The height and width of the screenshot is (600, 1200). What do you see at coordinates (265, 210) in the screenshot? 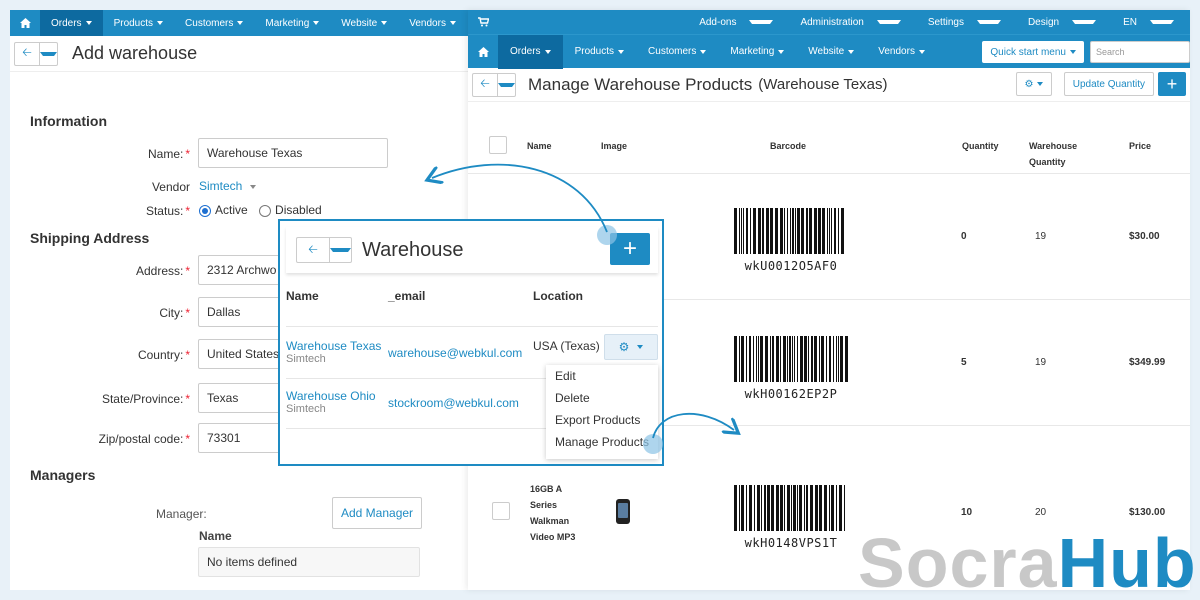
I see `status-disabled-radio` at bounding box center [265, 210].